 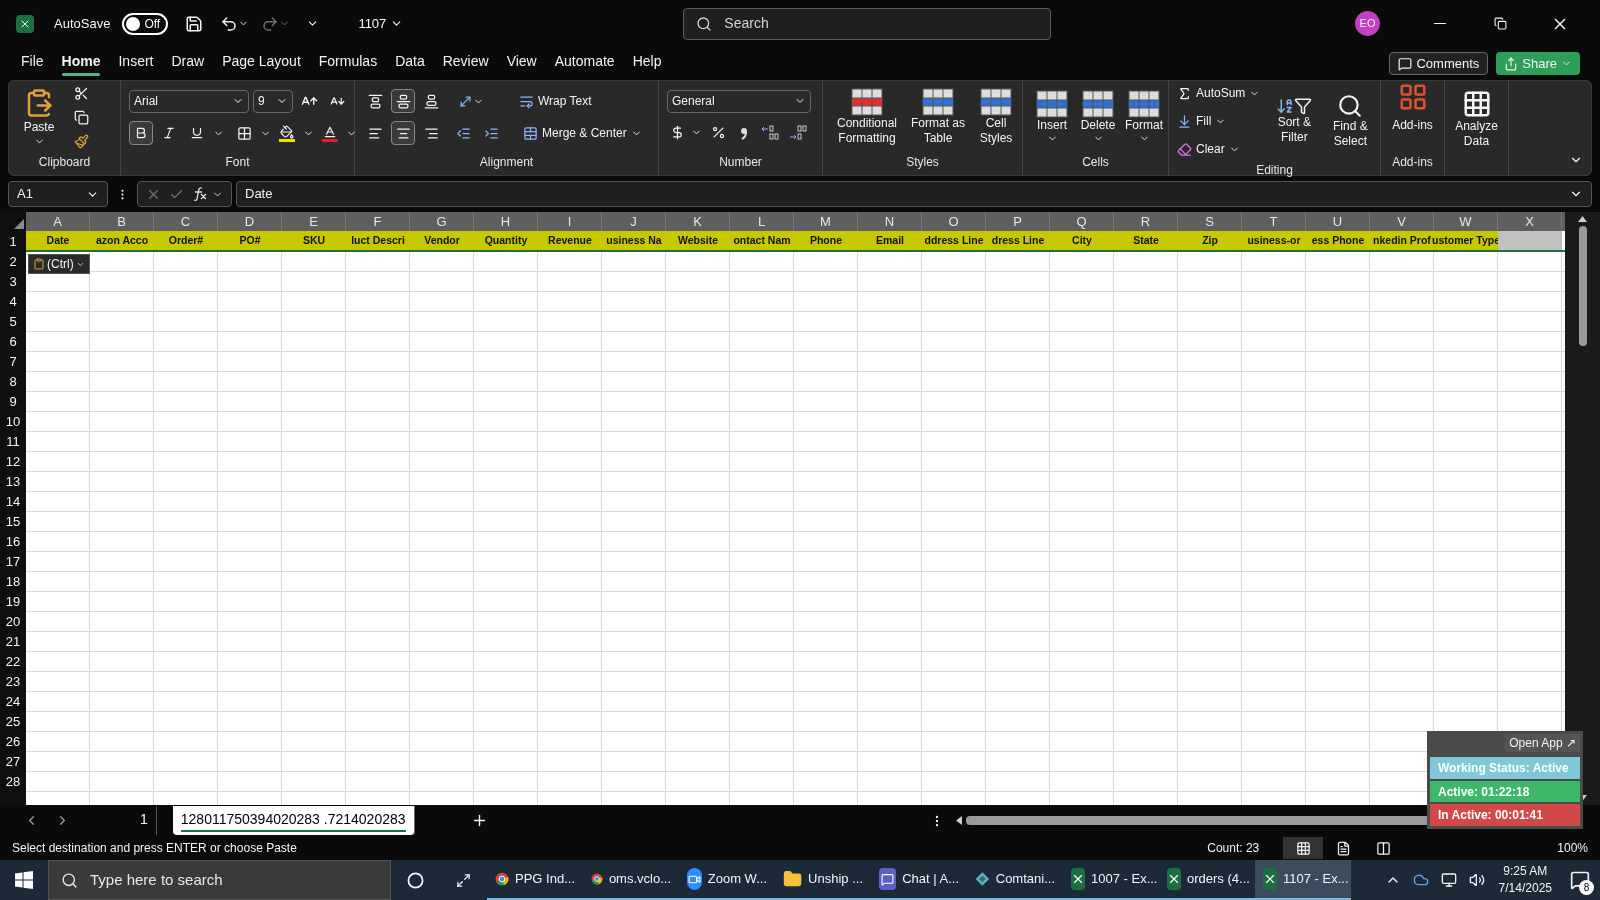 What do you see at coordinates (13, 422) in the screenshot?
I see `row-header: 10` at bounding box center [13, 422].